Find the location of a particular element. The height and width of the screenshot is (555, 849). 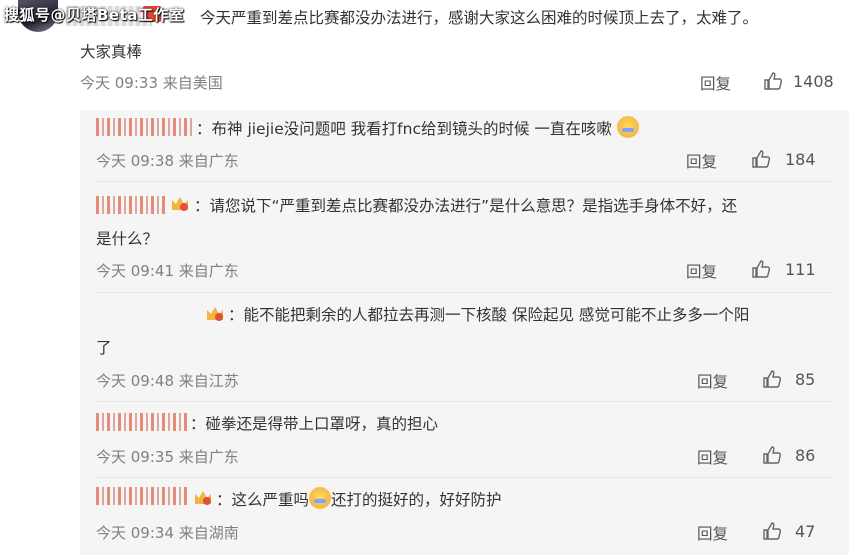

reply-timestamp: 今天 09:38 来自广东 is located at coordinates (167, 161).